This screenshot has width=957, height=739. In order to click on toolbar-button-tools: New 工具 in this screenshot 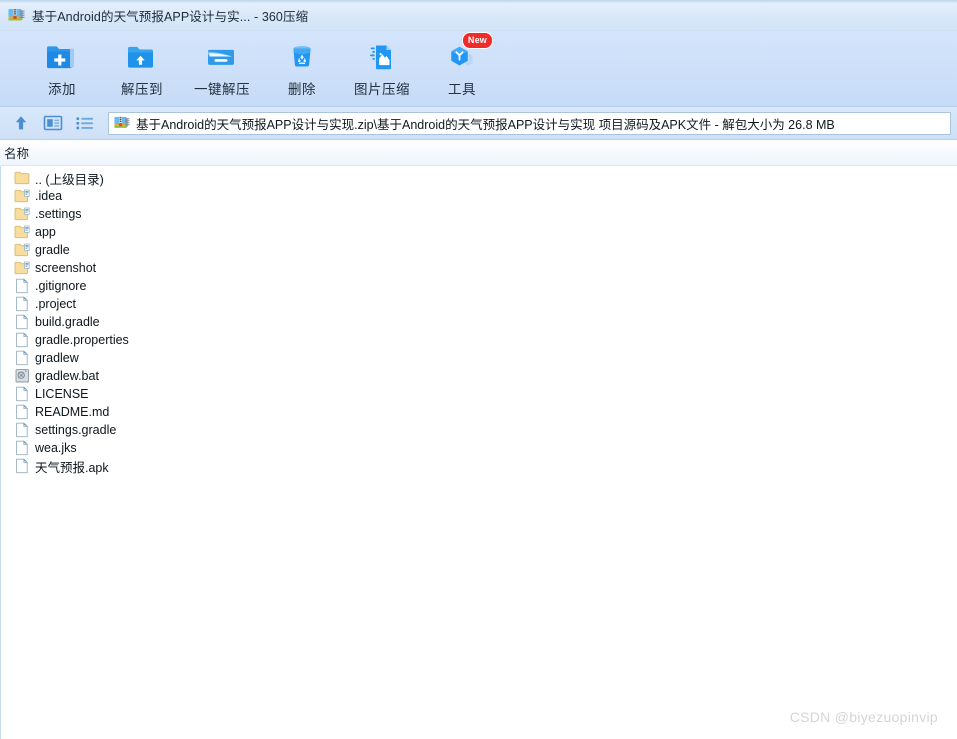, I will do `click(462, 64)`.